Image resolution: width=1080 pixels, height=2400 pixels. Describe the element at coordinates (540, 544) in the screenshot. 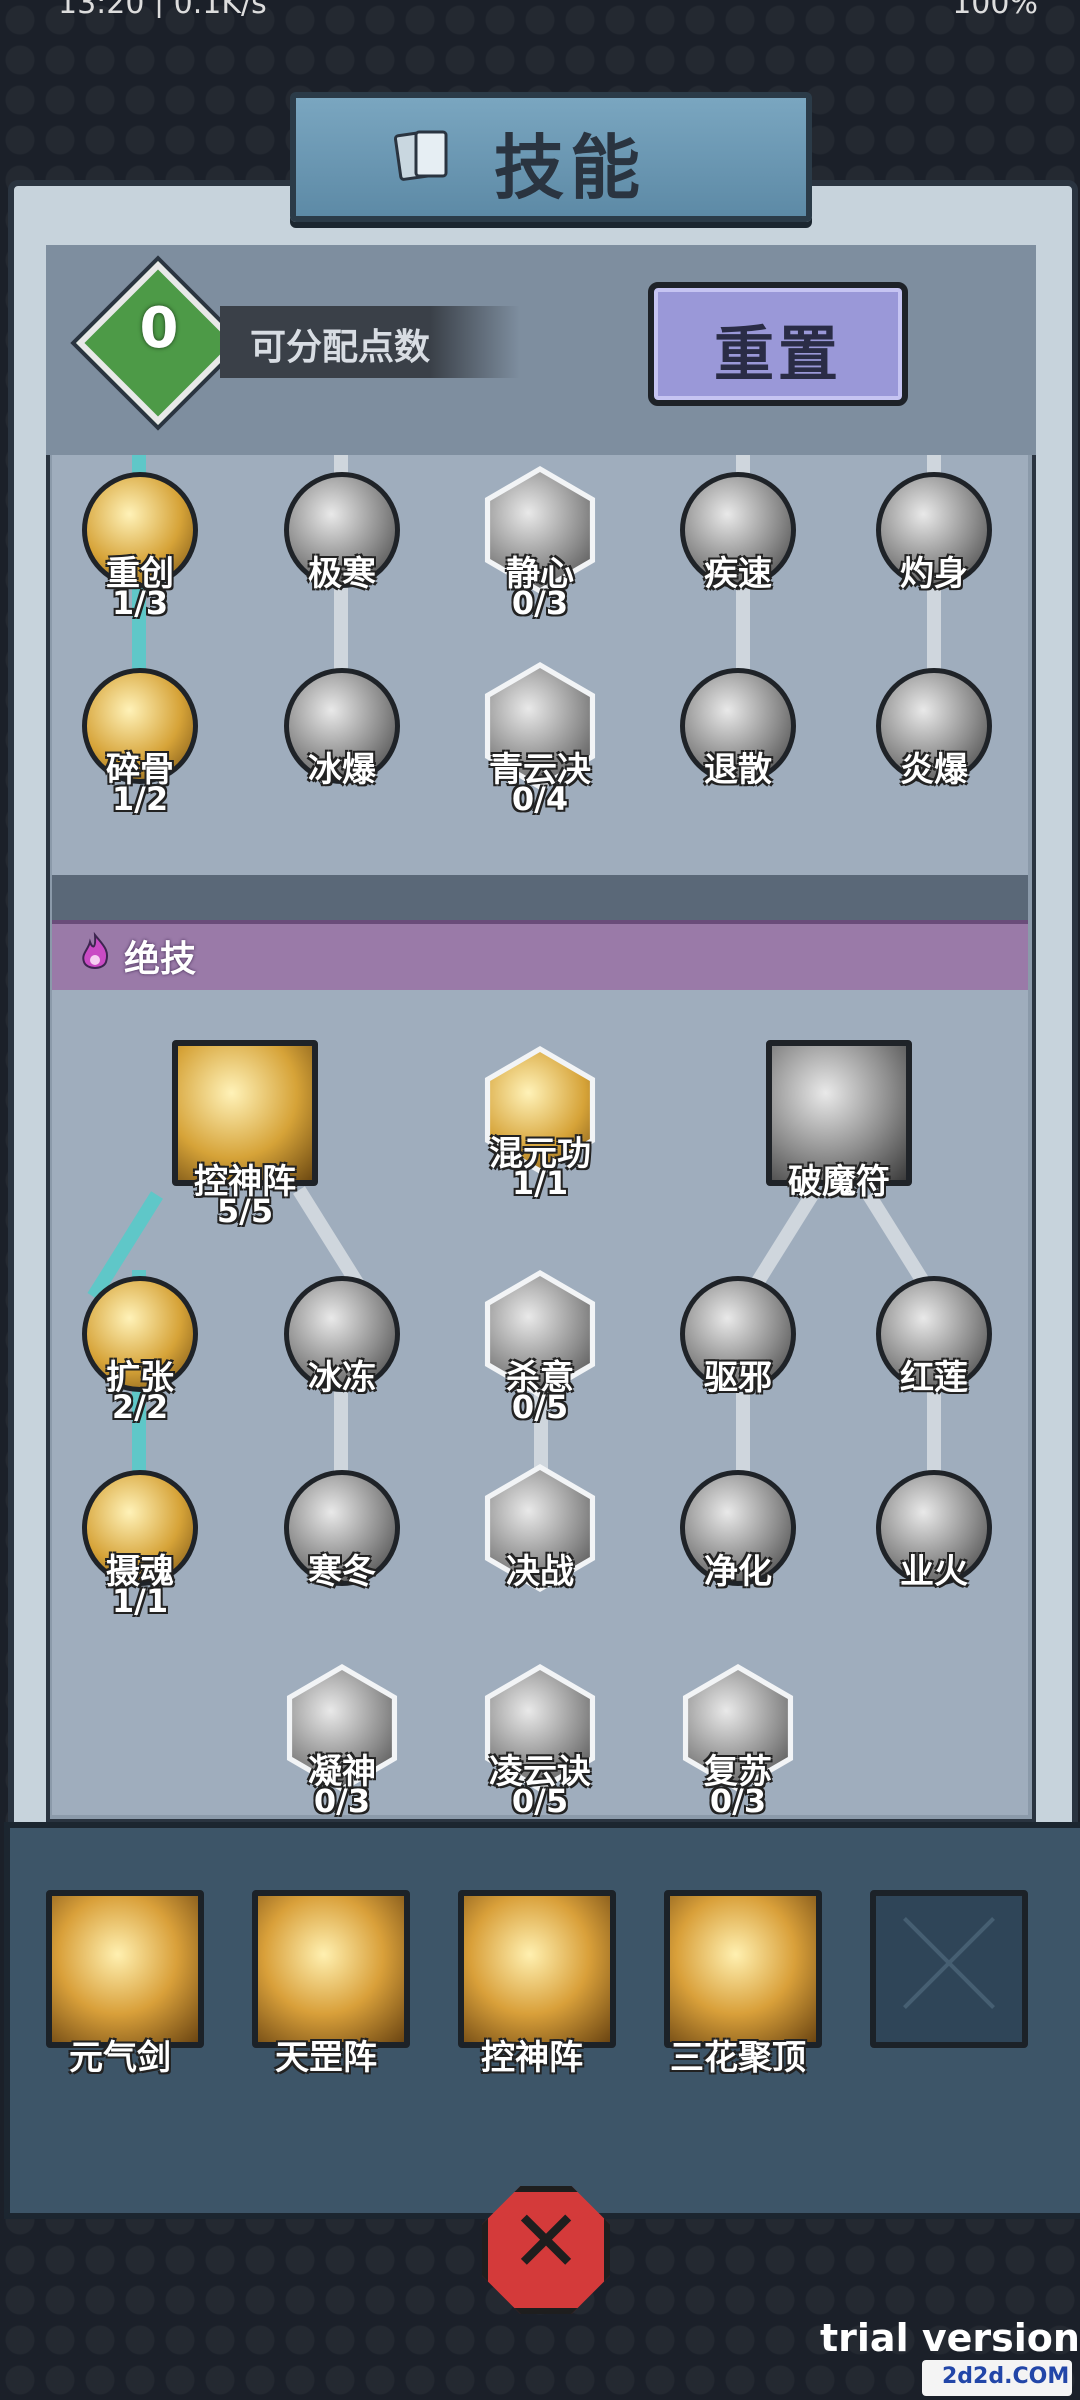

I see `skill-node: 静心 0/3` at that location.